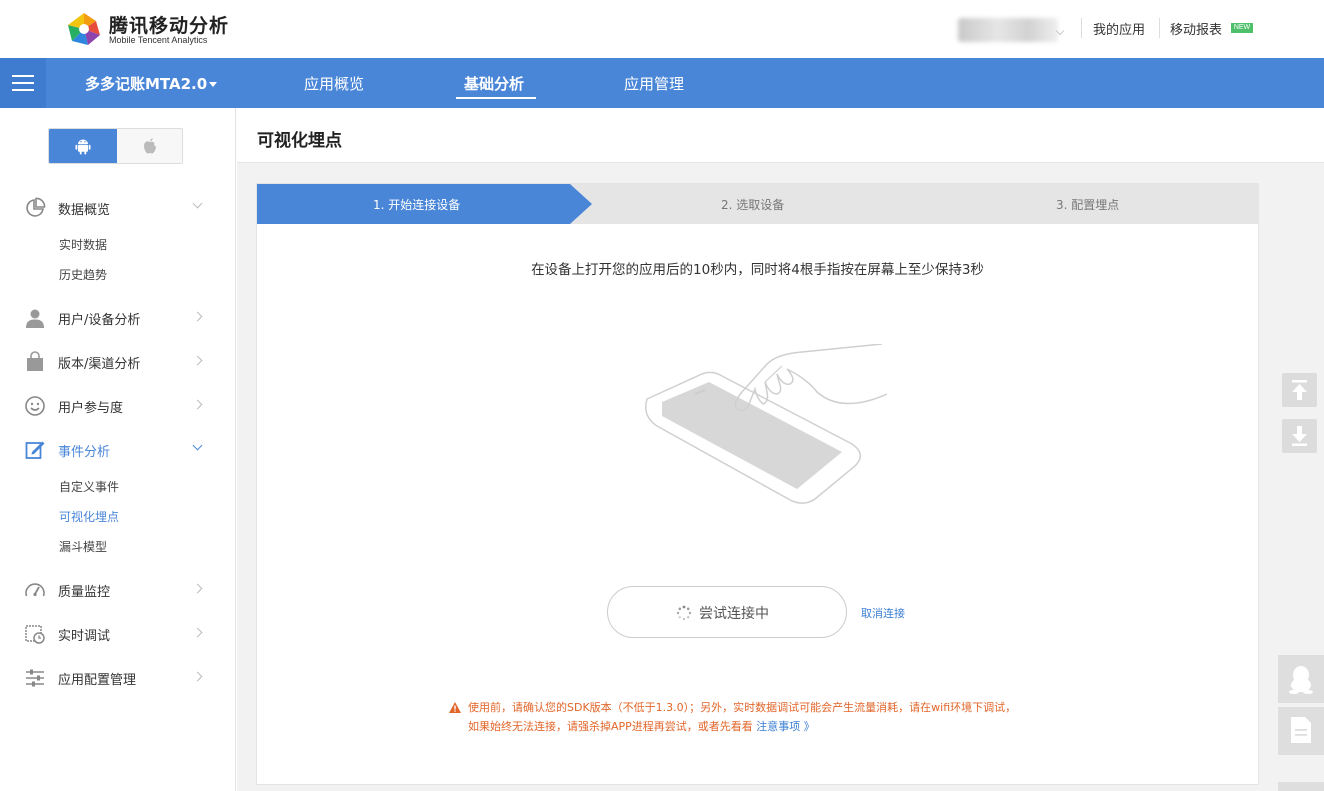 This screenshot has width=1324, height=791. I want to click on sidebar-item-user-device: 用户/设备分析, so click(118, 318).